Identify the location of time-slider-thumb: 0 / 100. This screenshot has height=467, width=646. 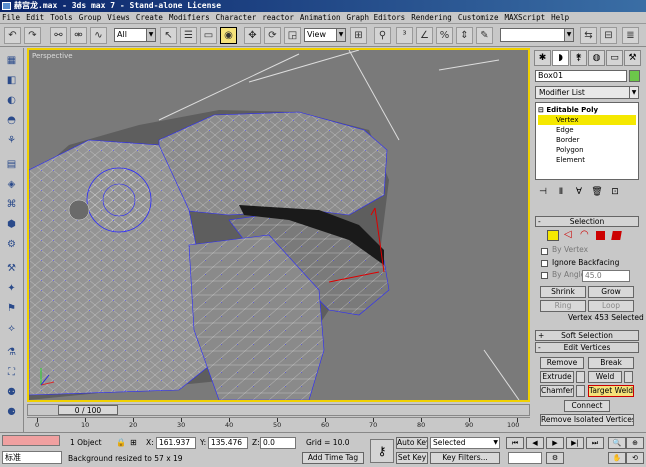
(88, 410).